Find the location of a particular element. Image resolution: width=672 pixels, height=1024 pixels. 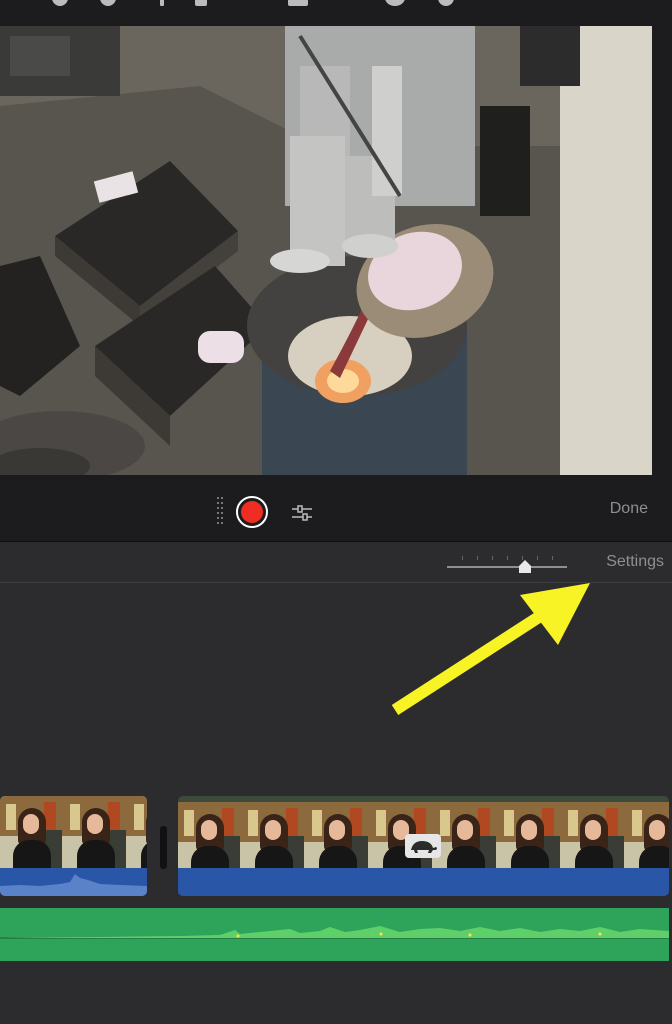

zoom-slider is located at coordinates (507, 567).